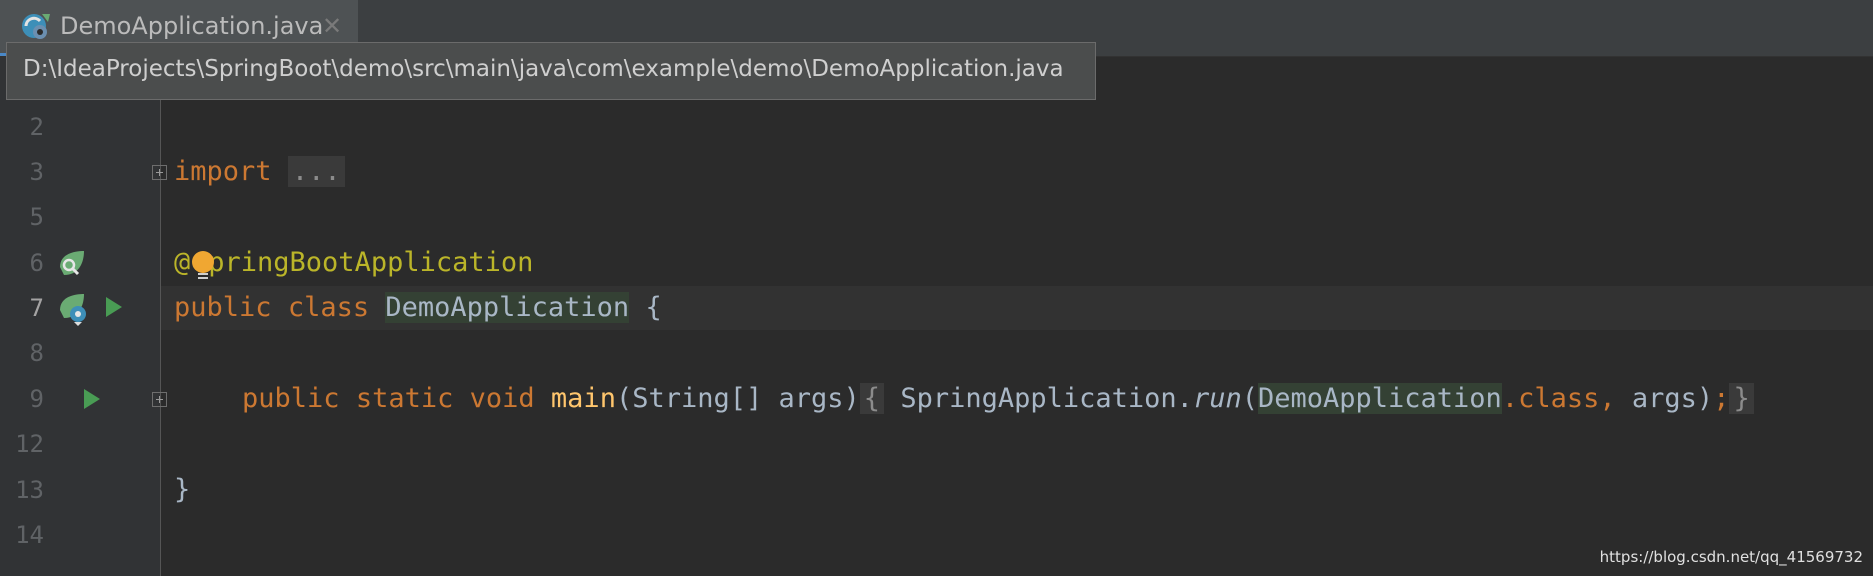 The image size is (1873, 576). Describe the element at coordinates (371, 262) in the screenshot. I see `annotation-name: pringBootApplication` at that location.